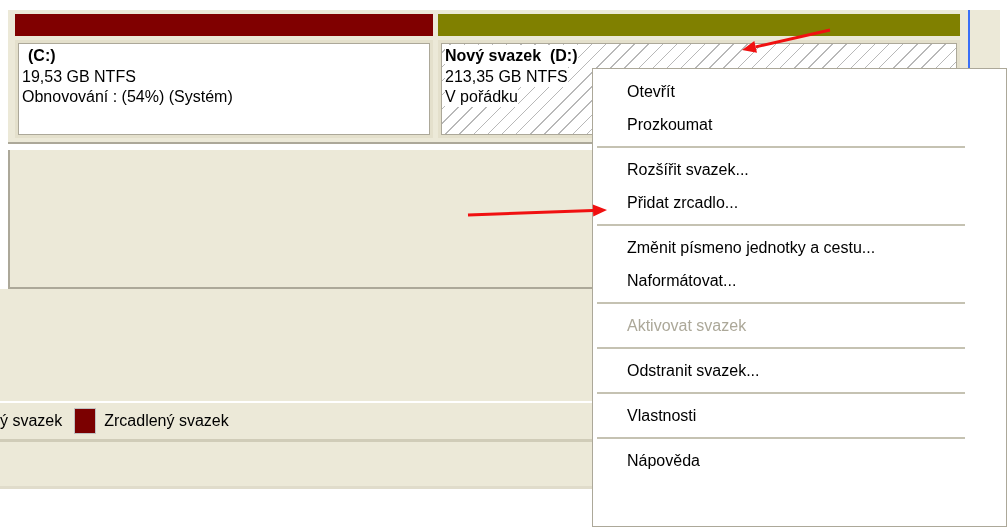  What do you see at coordinates (506, 77) in the screenshot?
I see `volume-size: 213,35 GB NTFS` at bounding box center [506, 77].